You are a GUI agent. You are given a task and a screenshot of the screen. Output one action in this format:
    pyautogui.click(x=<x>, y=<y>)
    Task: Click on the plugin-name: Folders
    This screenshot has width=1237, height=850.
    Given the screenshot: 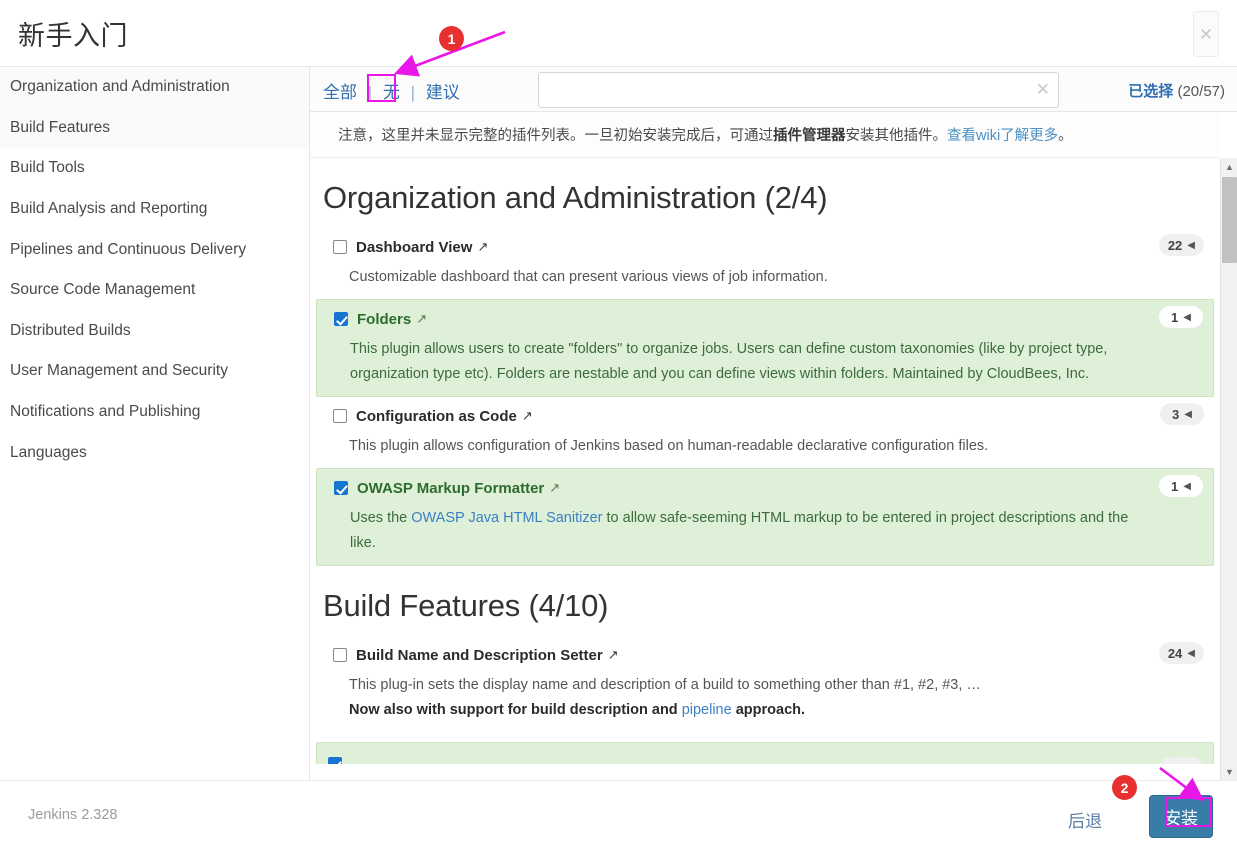 What is the action you would take?
    pyautogui.click(x=384, y=319)
    